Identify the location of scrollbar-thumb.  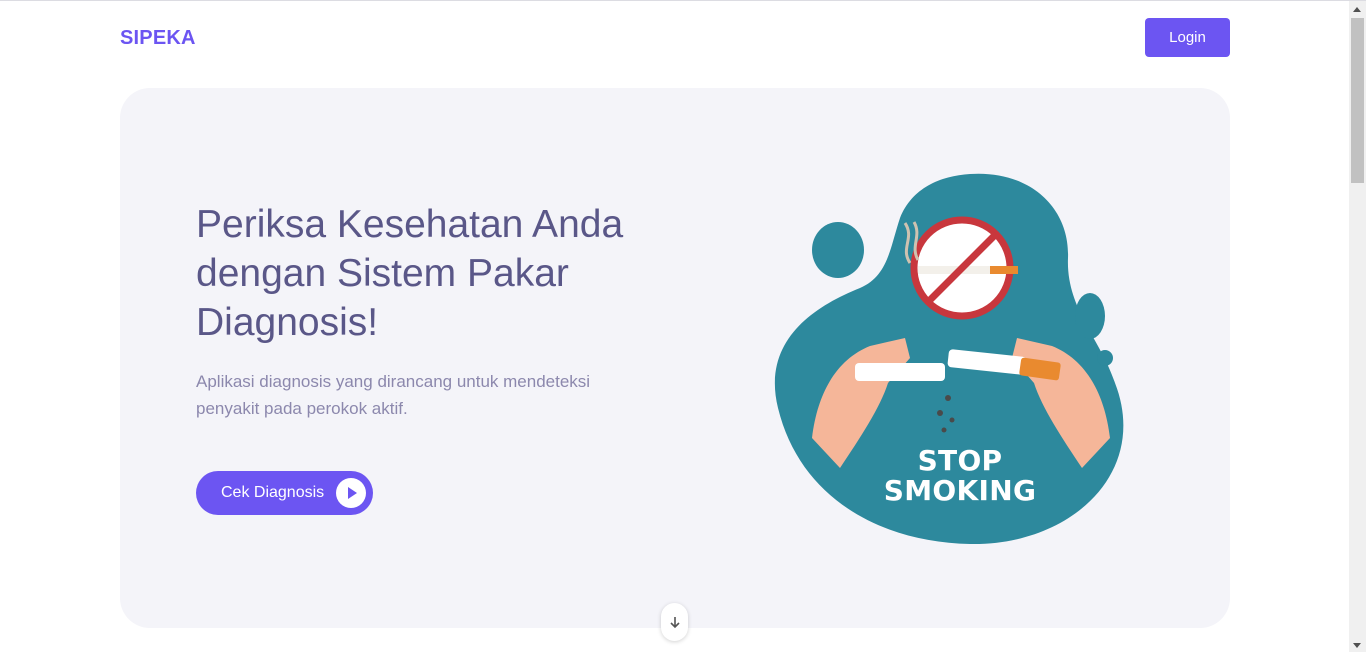
(1357, 100).